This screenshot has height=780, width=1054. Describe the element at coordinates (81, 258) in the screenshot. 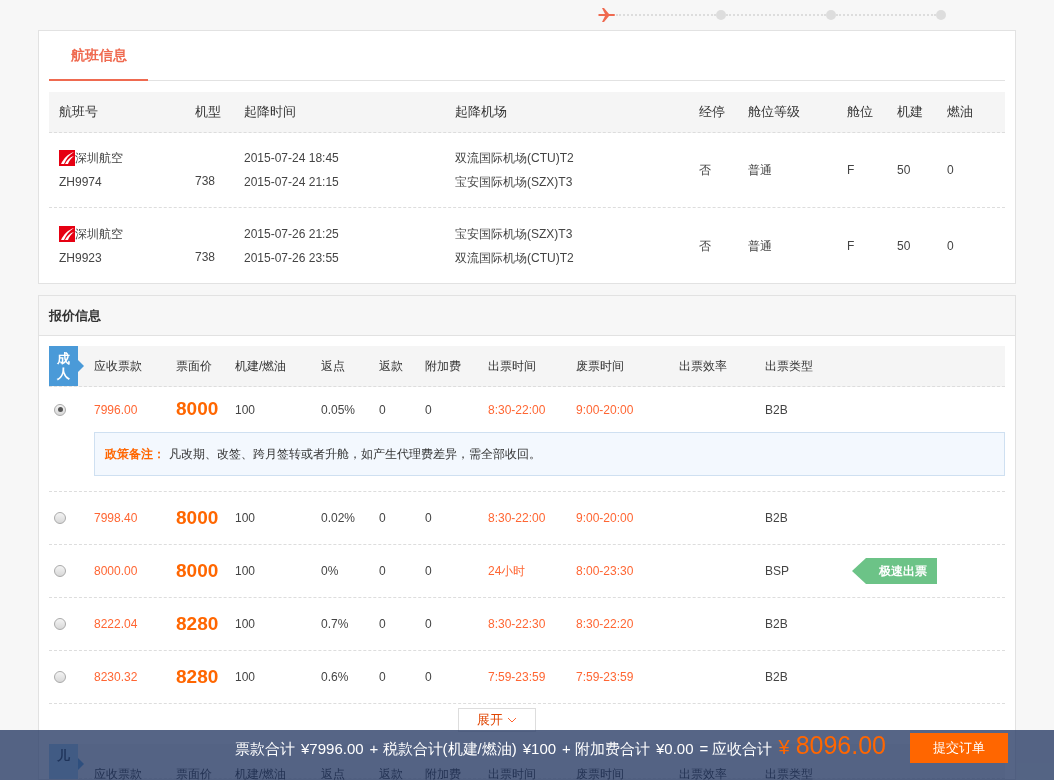

I see `flight-number: ZH9923` at that location.